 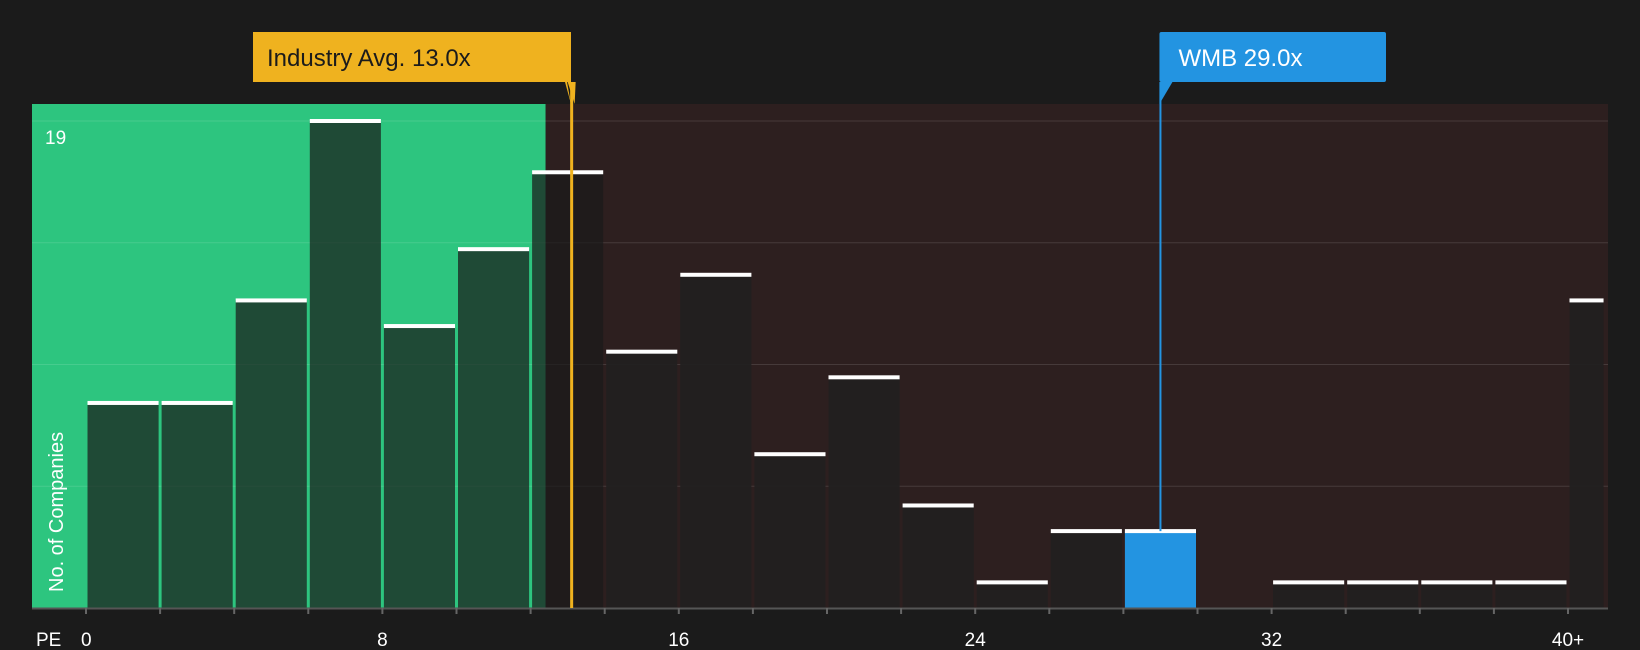 What do you see at coordinates (382, 640) in the screenshot?
I see `x-tick-label: 8` at bounding box center [382, 640].